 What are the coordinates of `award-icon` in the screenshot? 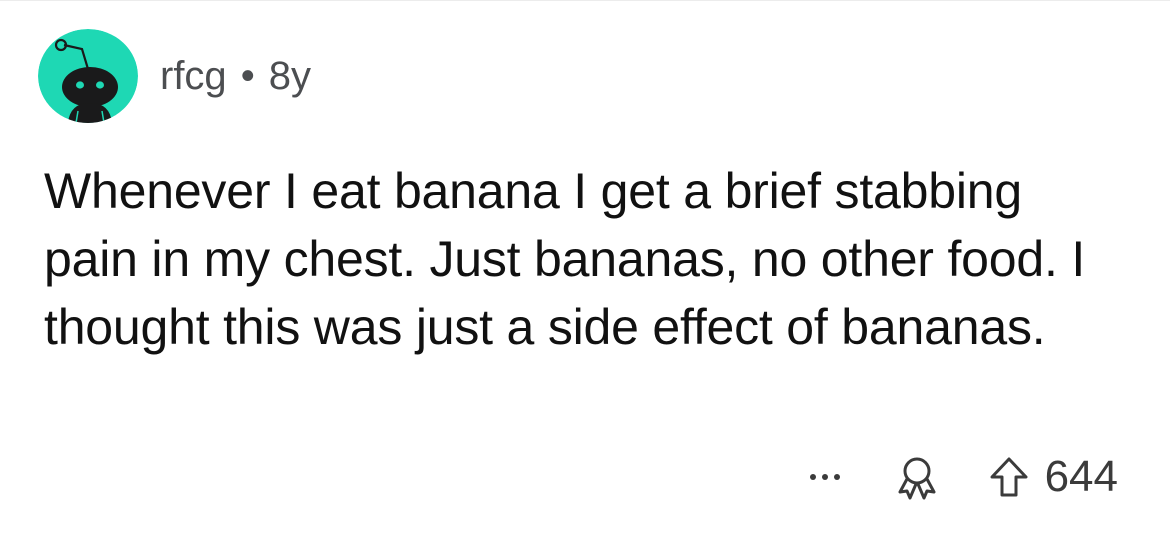 It's located at (917, 478).